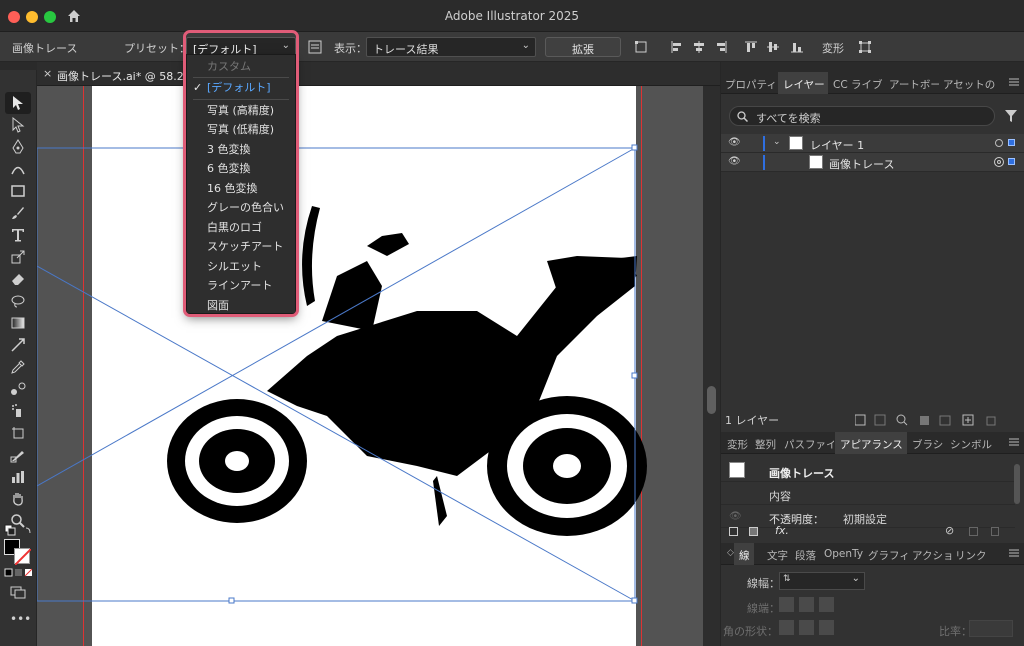  I want to click on slice-tool-icon, so click(18, 455).